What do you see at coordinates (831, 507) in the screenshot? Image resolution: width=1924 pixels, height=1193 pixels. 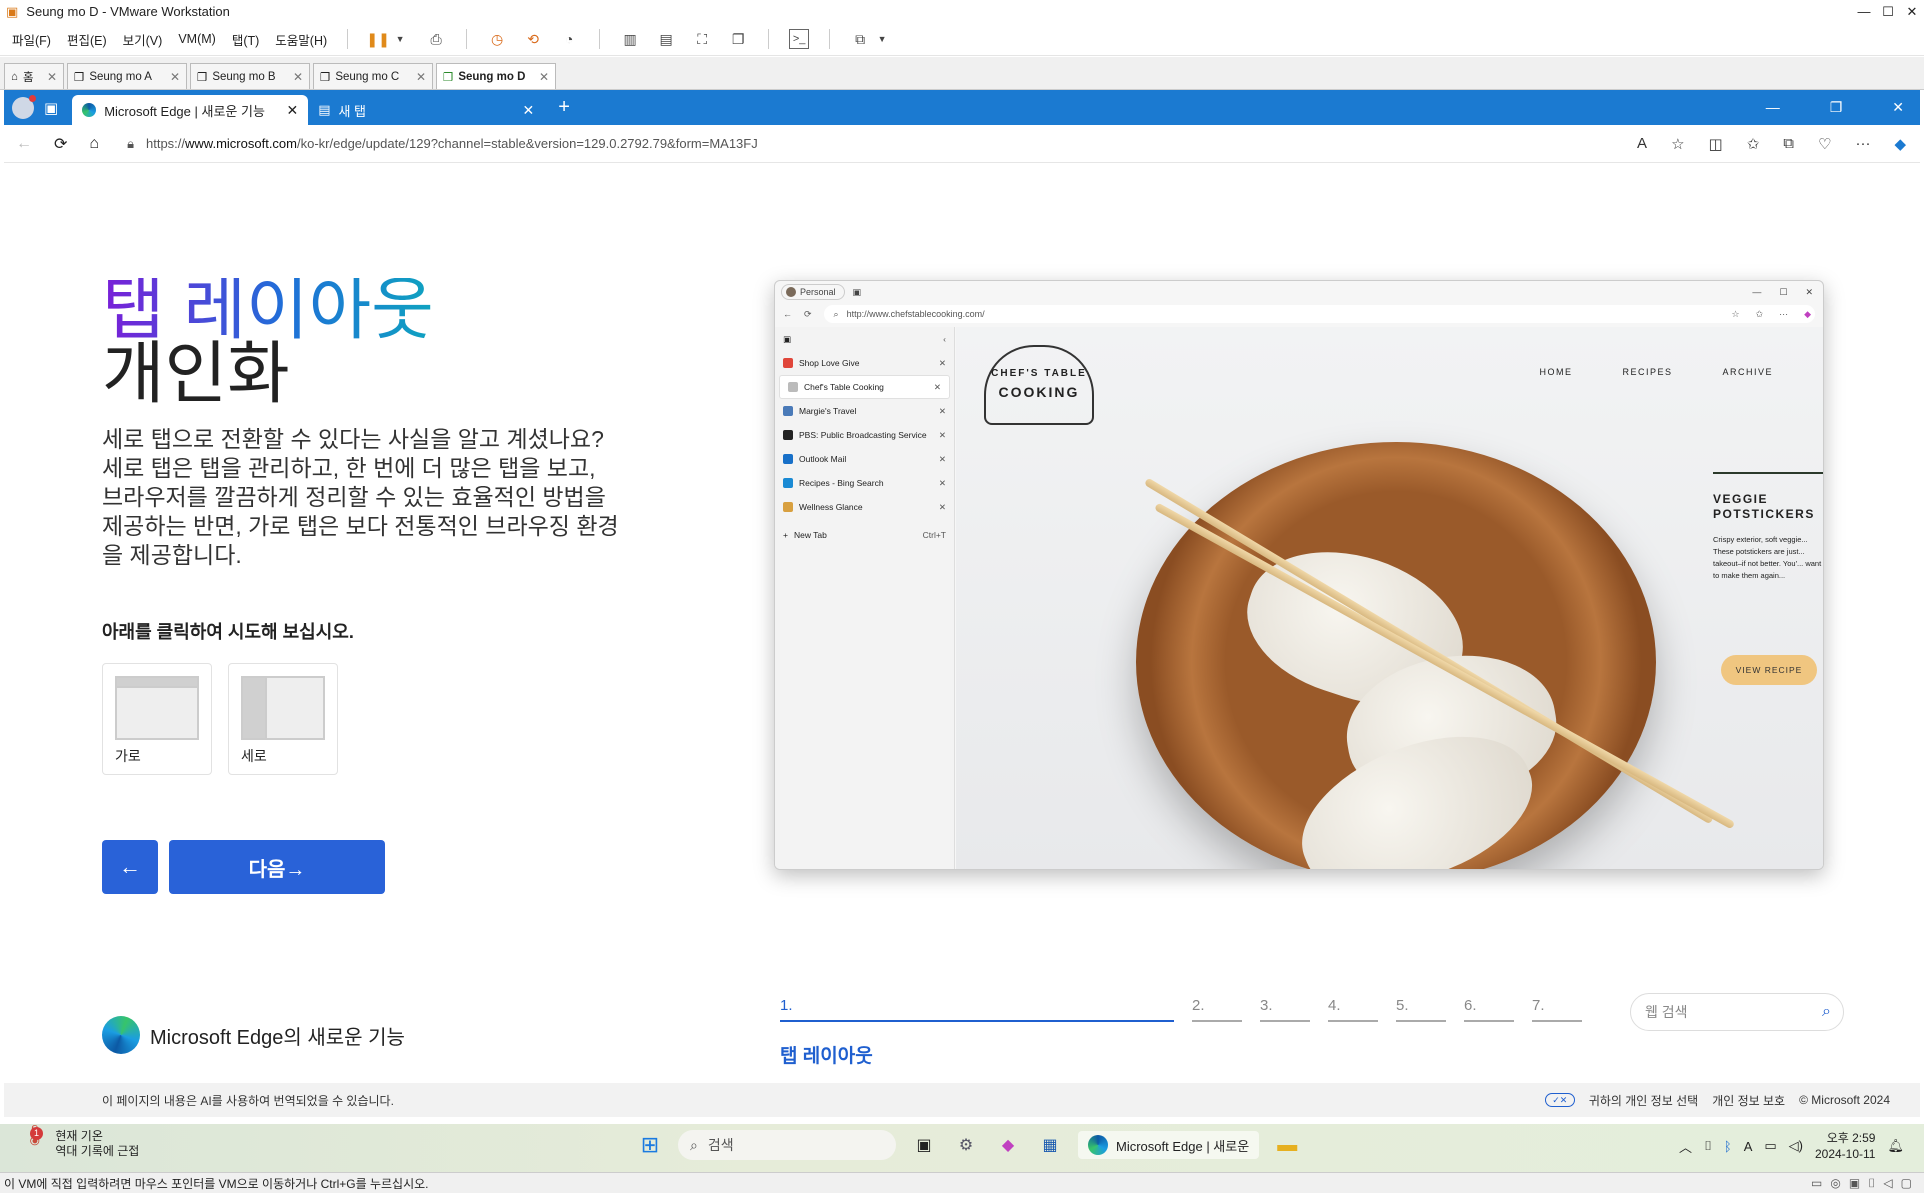 I see `mock-tab-label: Wellness Glance` at bounding box center [831, 507].